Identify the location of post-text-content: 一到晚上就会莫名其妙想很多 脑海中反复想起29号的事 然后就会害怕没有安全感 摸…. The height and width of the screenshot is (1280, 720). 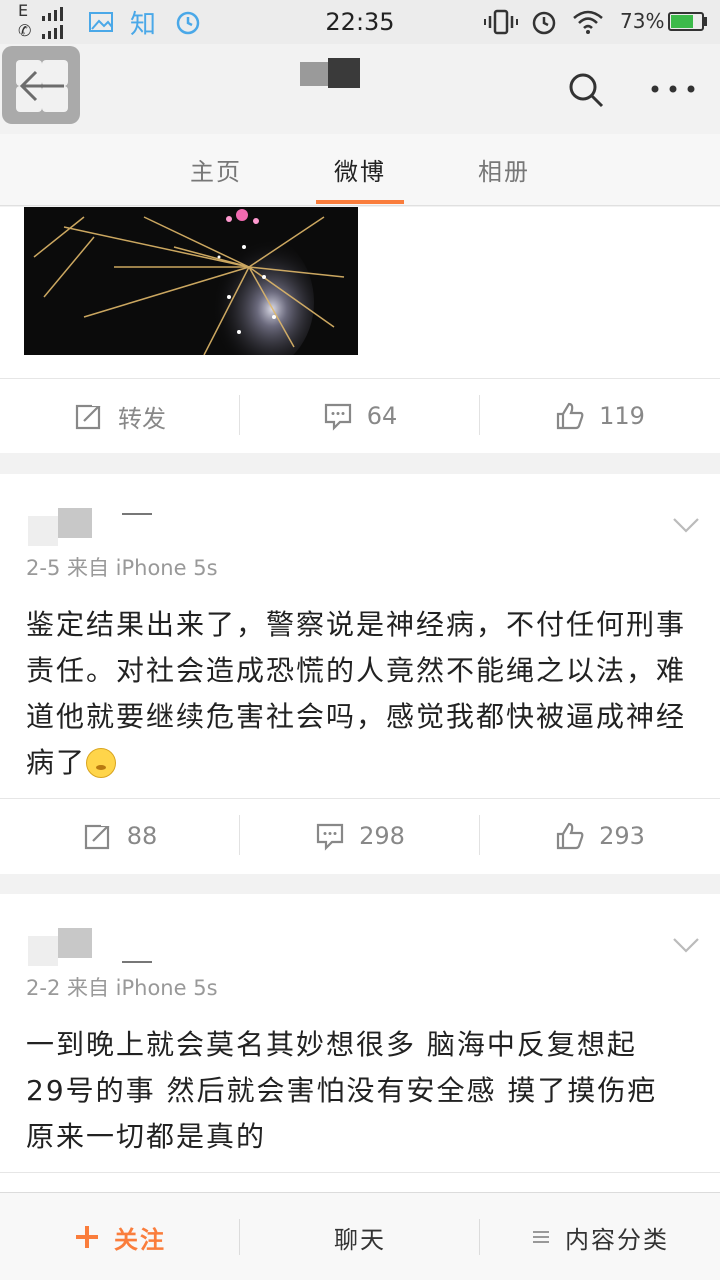
(342, 1090).